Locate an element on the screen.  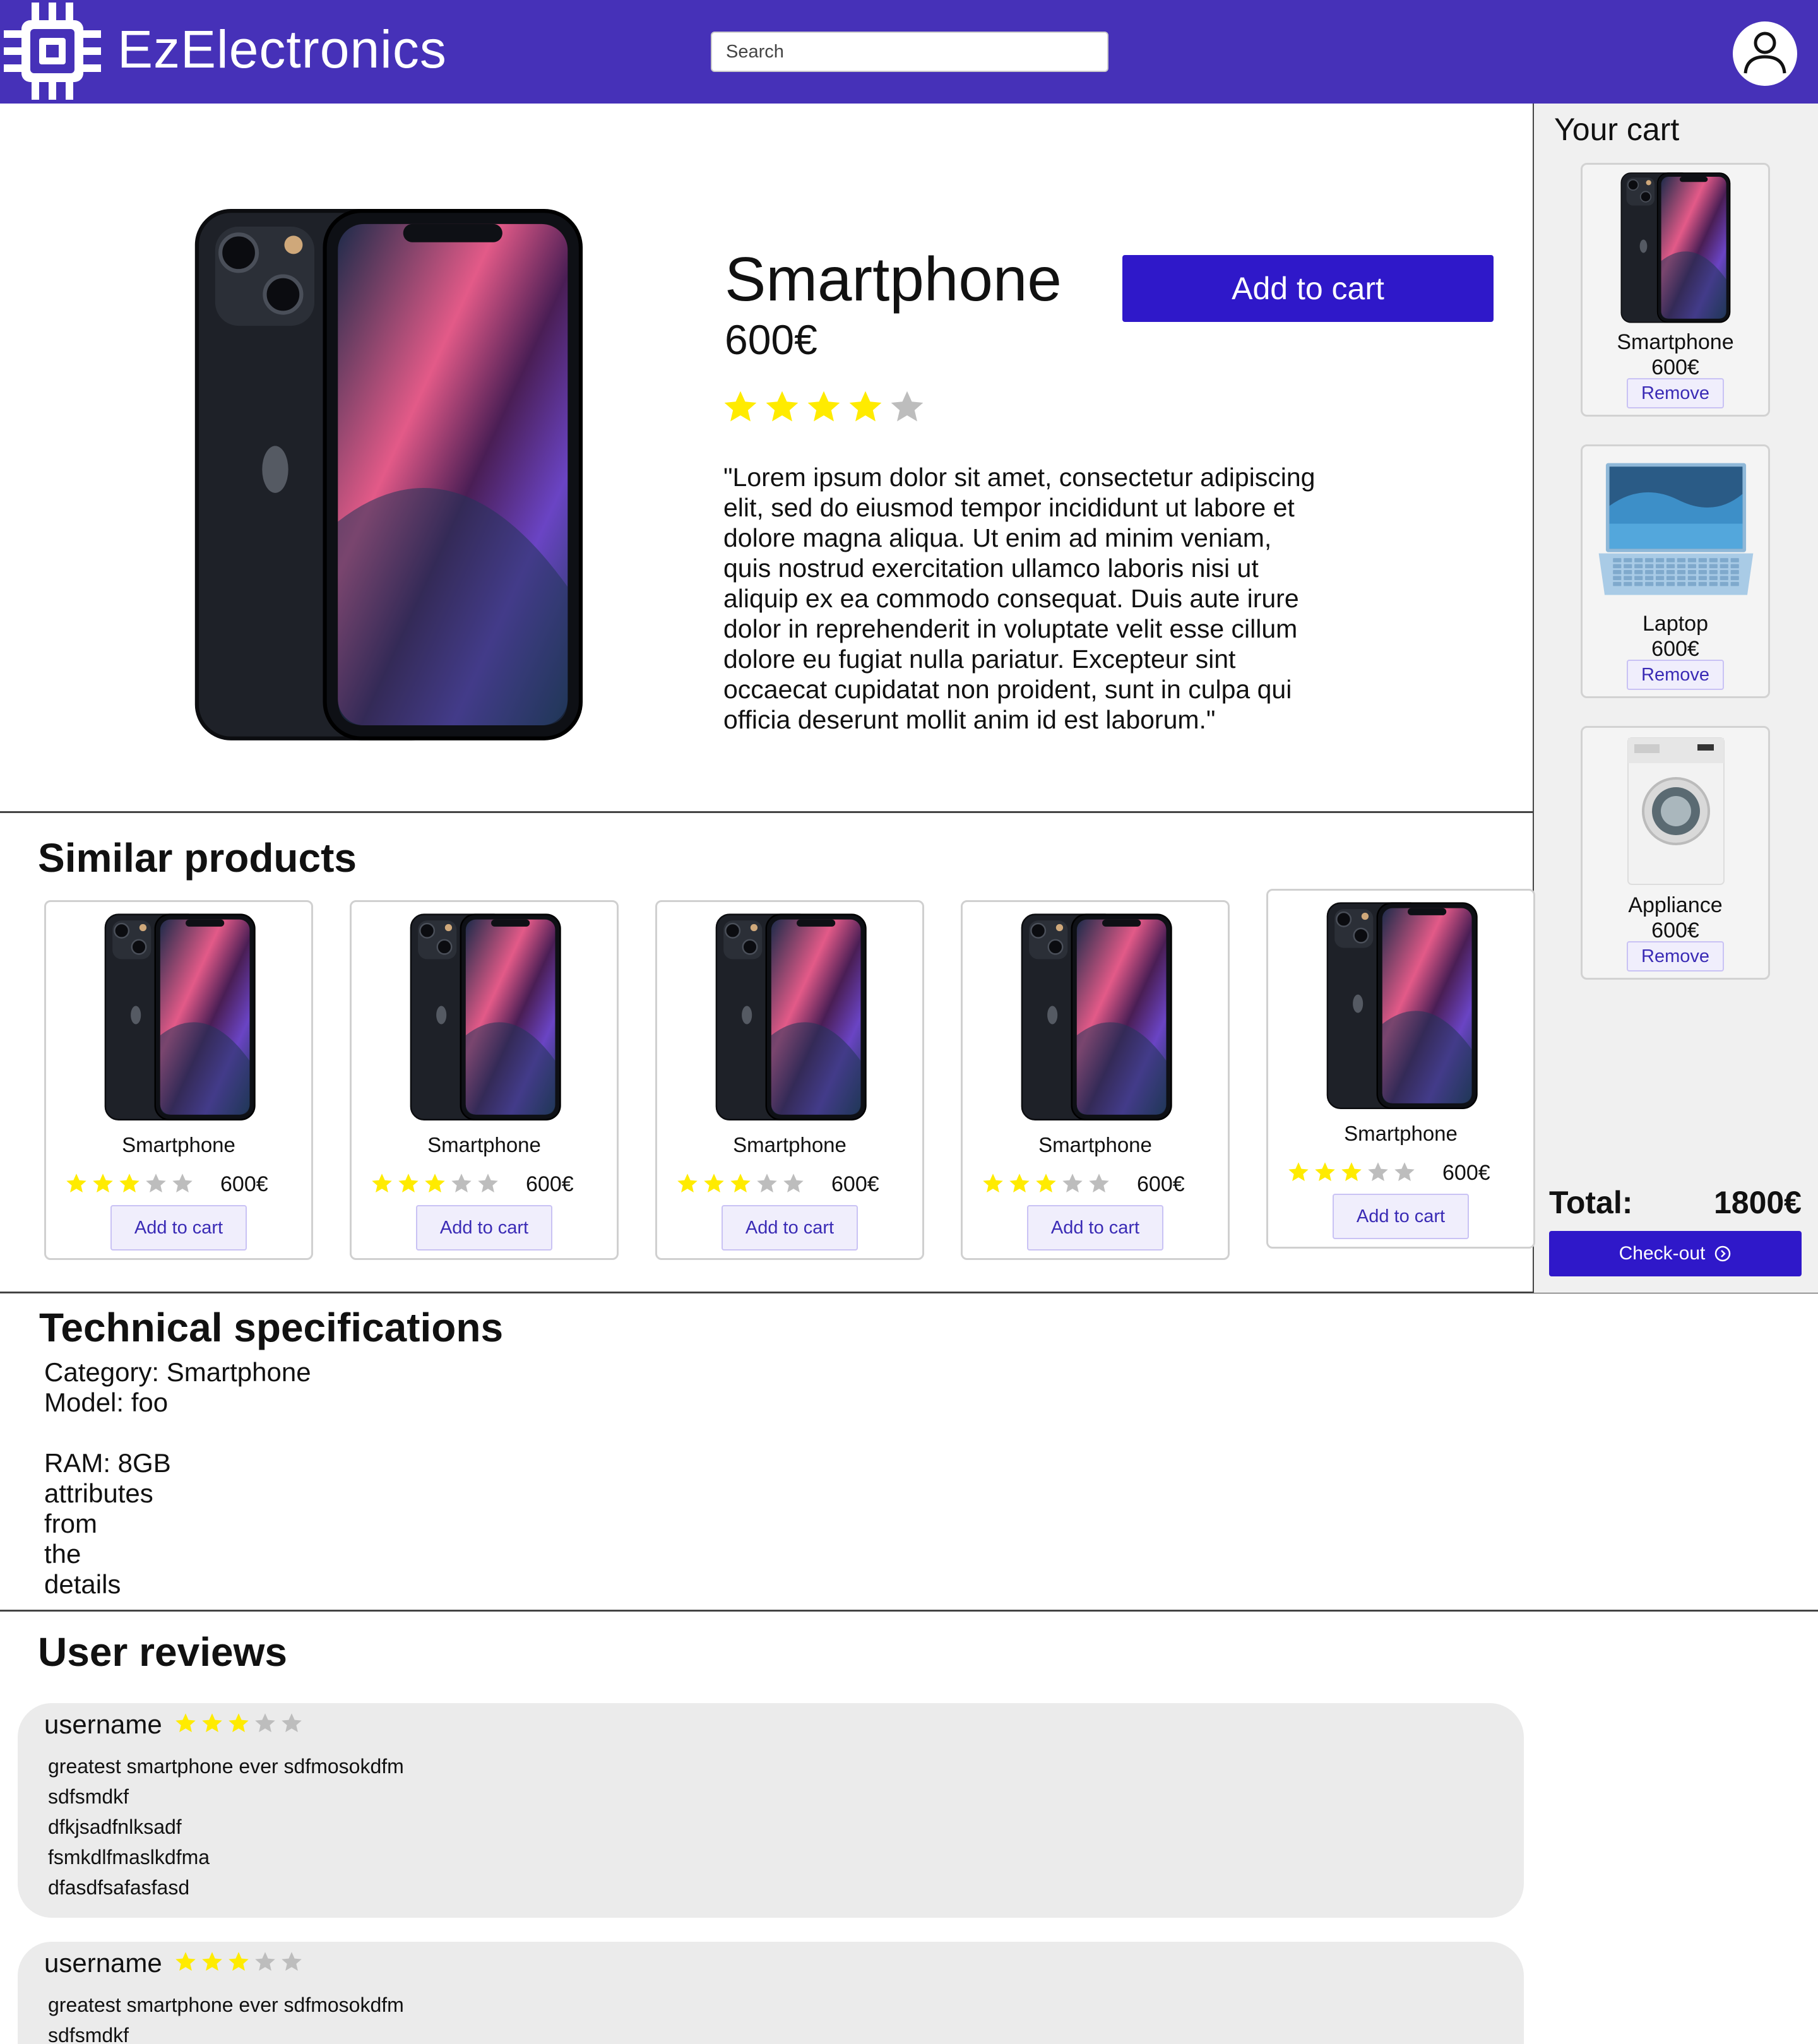
product-price: 600€ is located at coordinates (771, 340).